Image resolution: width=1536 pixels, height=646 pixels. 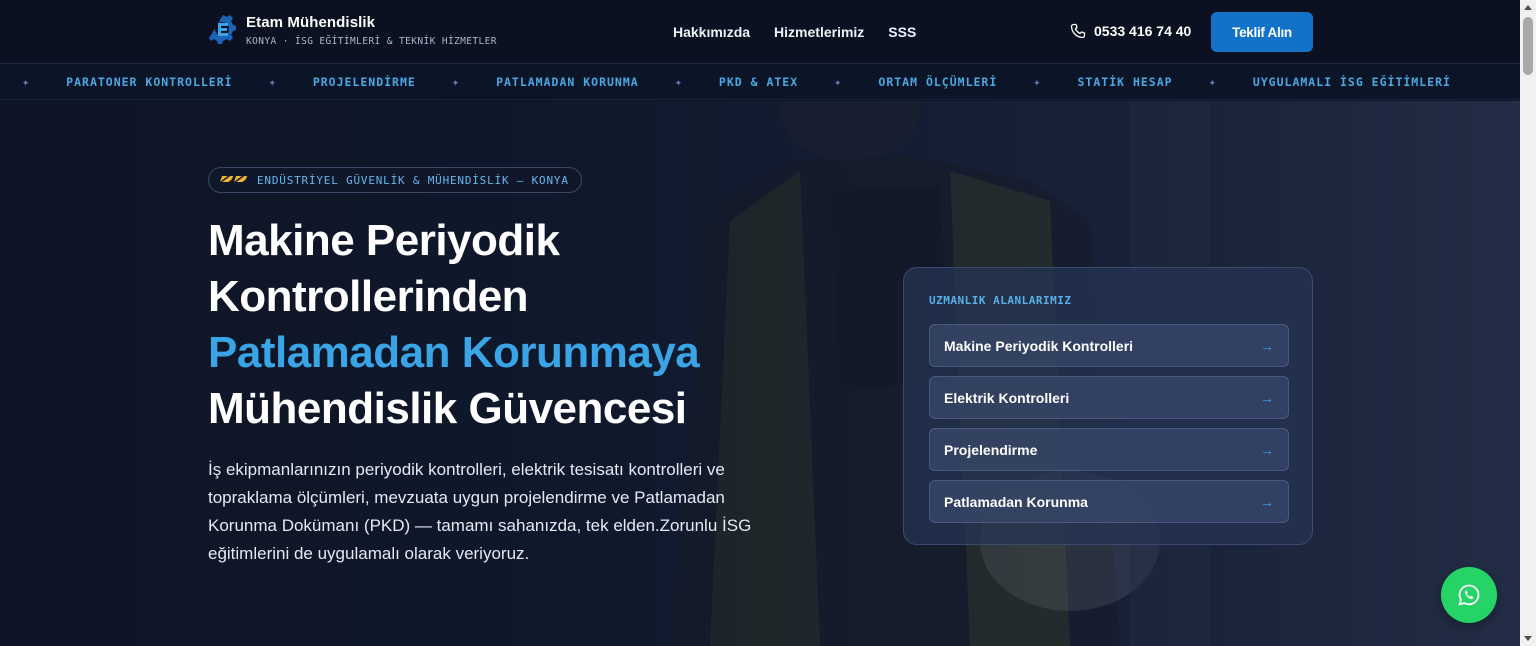 I want to click on whatsapp-icon, so click(x=1469, y=595).